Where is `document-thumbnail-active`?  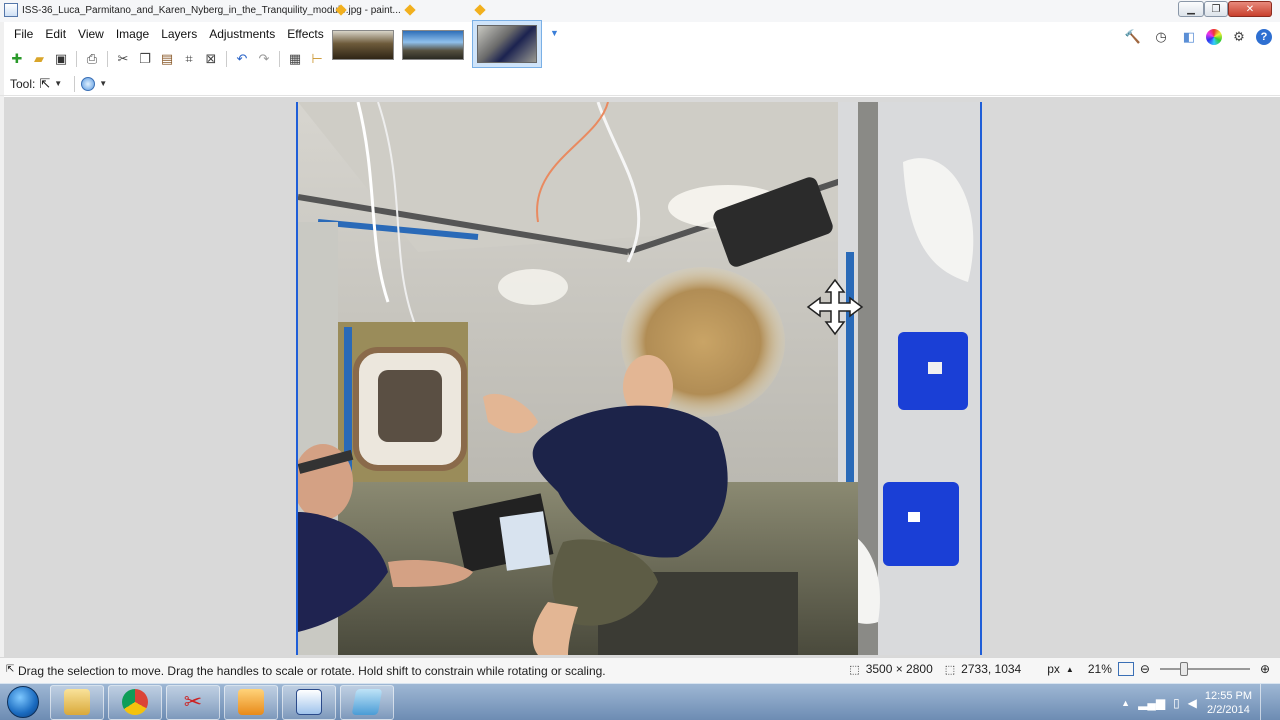
document-thumbnail-active is located at coordinates (507, 44).